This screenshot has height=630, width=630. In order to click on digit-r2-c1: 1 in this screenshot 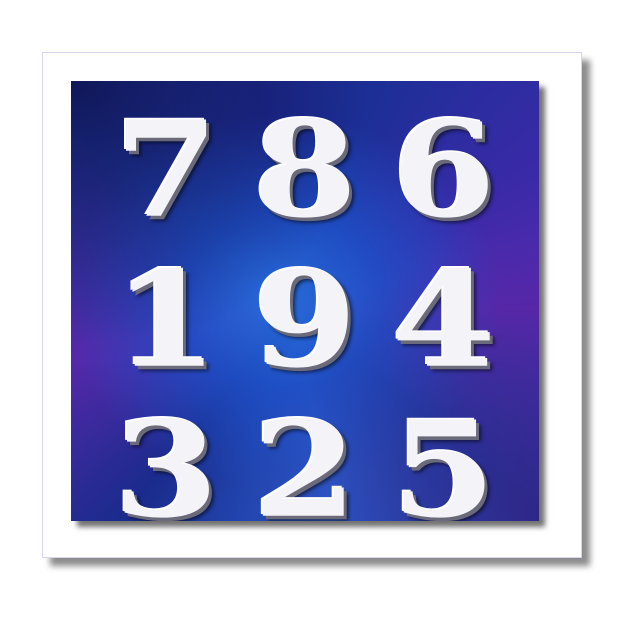, I will do `click(166, 320)`.